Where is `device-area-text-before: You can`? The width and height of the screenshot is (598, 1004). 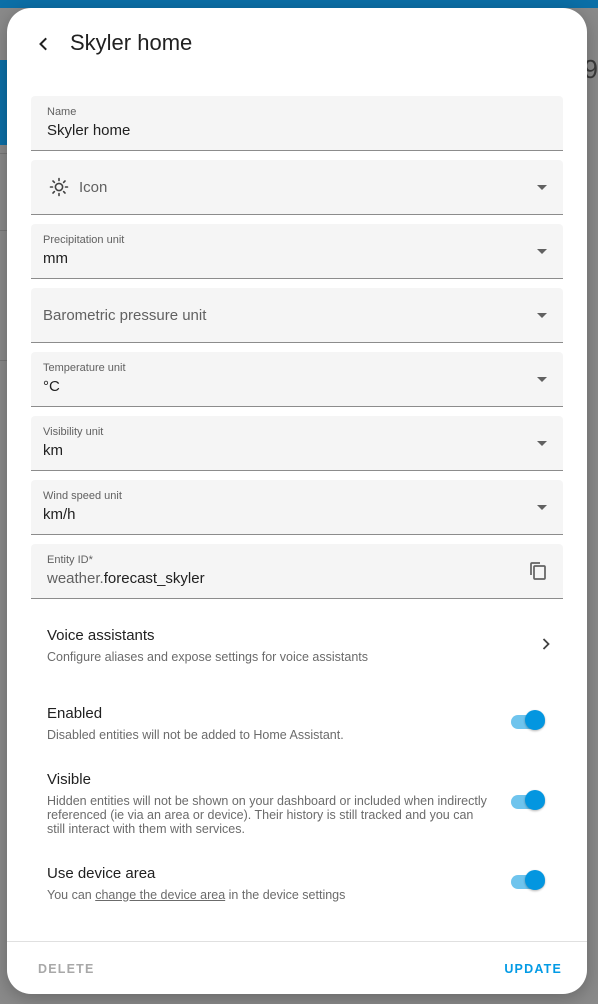
device-area-text-before: You can is located at coordinates (71, 895).